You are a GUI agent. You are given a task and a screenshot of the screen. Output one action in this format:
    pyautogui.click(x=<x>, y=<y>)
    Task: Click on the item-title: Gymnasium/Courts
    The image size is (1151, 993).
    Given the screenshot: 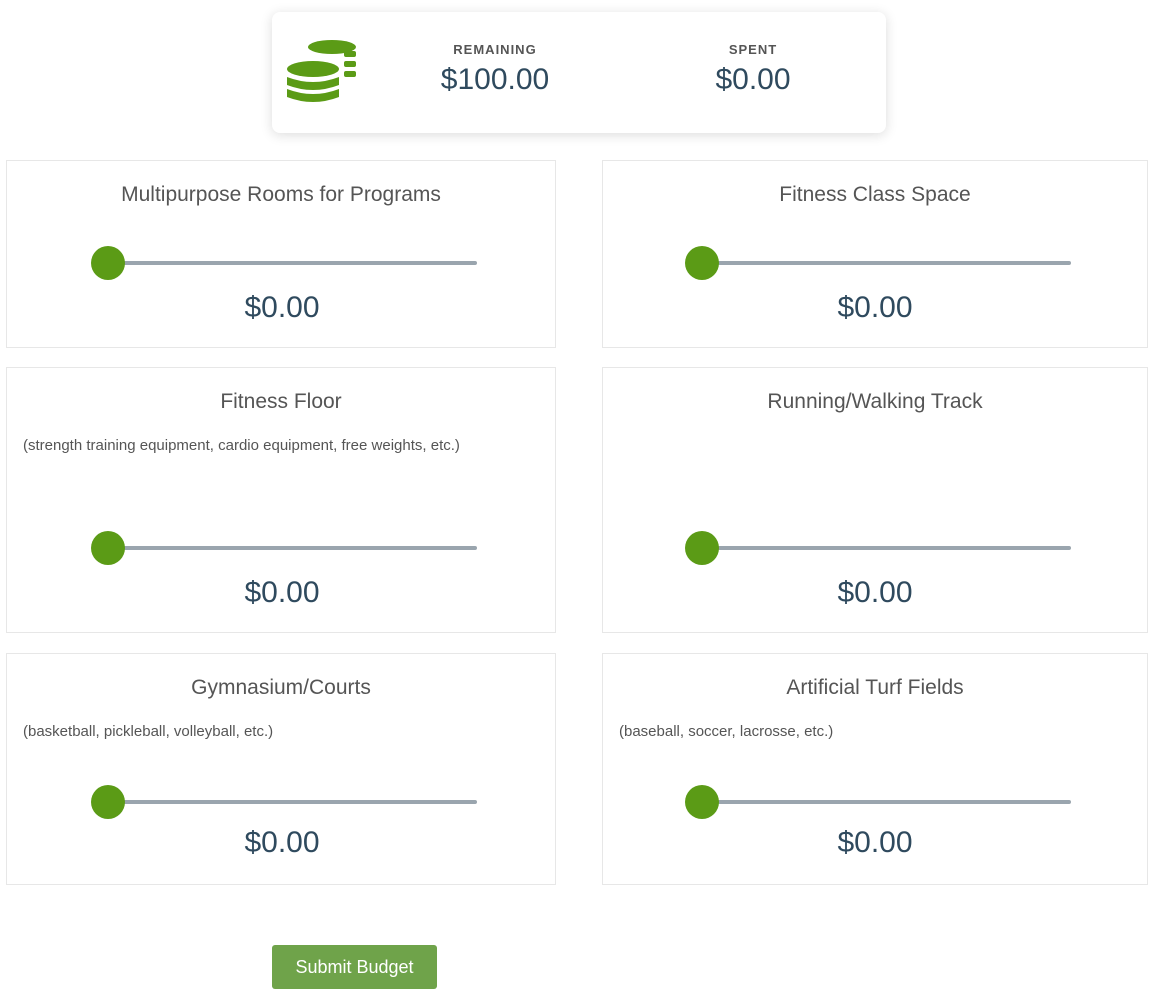 What is the action you would take?
    pyautogui.click(x=281, y=687)
    